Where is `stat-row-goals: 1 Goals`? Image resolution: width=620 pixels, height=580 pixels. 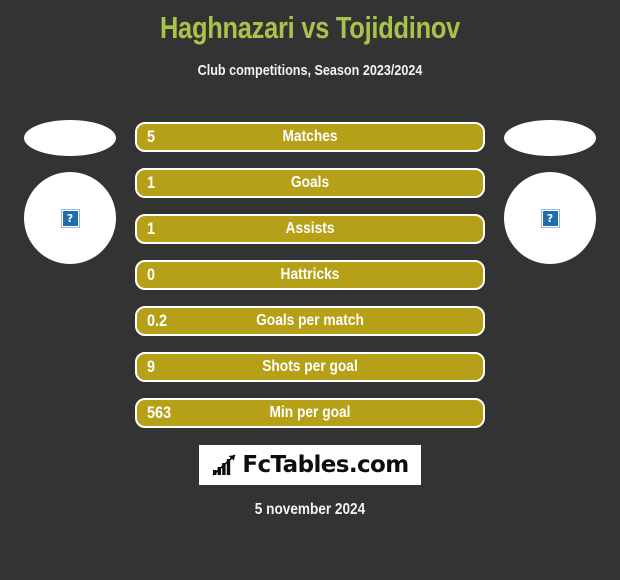
stat-row-goals: 1 Goals is located at coordinates (310, 183).